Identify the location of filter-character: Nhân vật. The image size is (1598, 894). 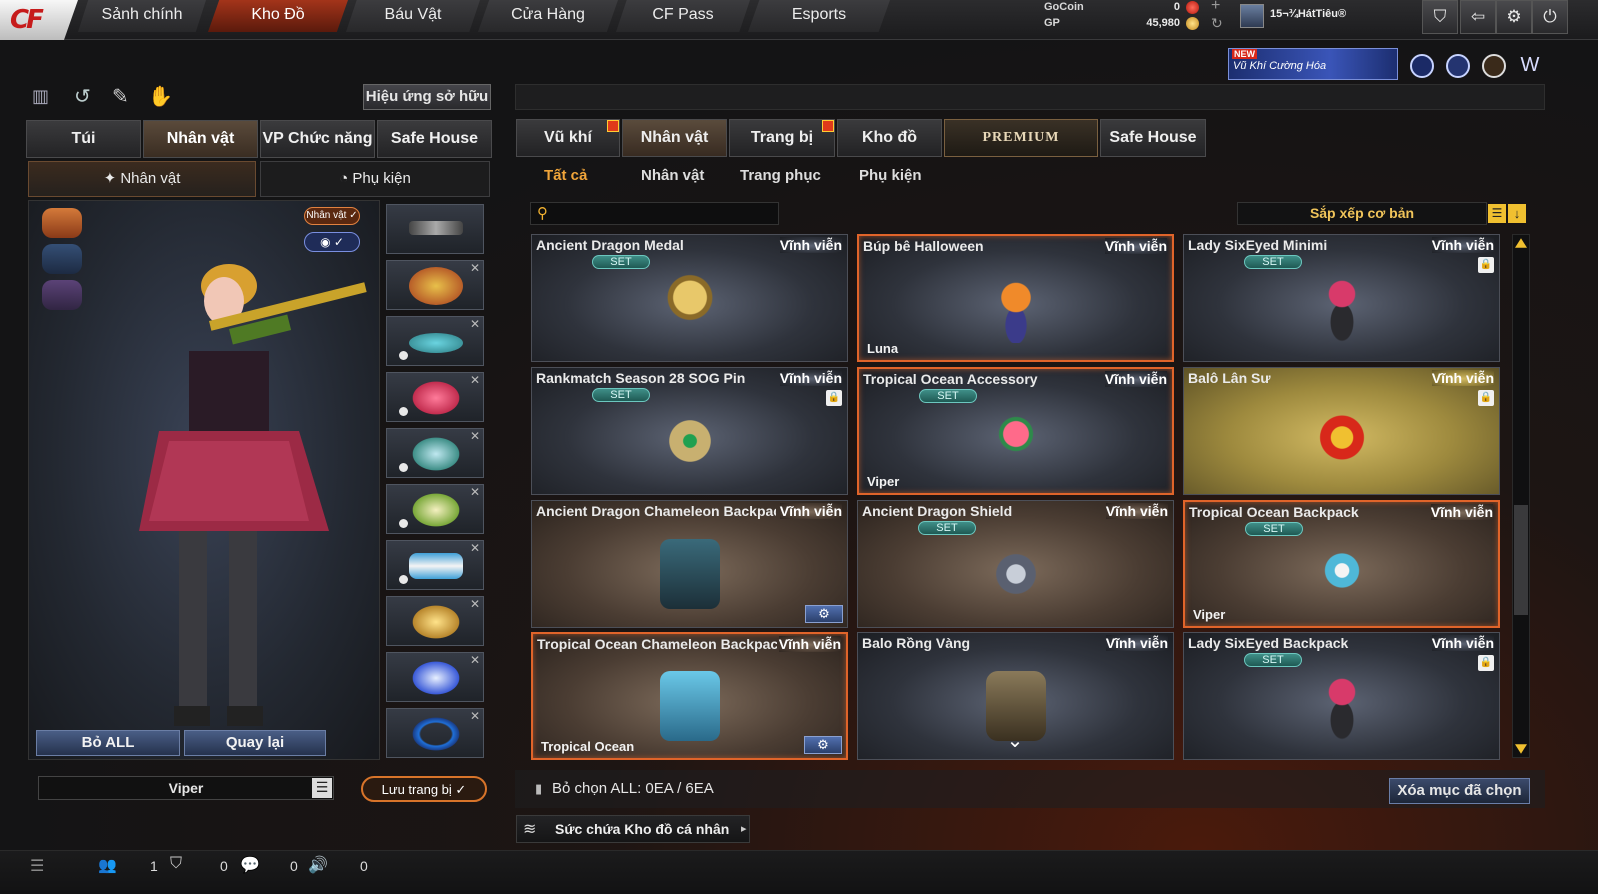
(672, 176).